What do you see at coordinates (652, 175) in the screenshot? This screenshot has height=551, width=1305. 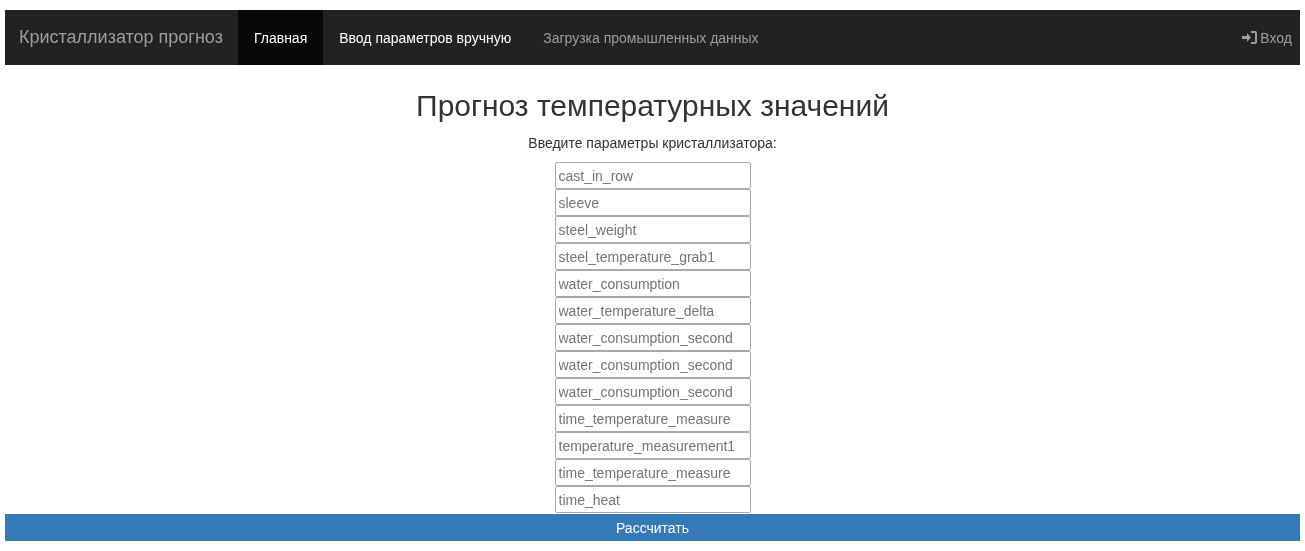 I see `input-field: cast_in_row` at bounding box center [652, 175].